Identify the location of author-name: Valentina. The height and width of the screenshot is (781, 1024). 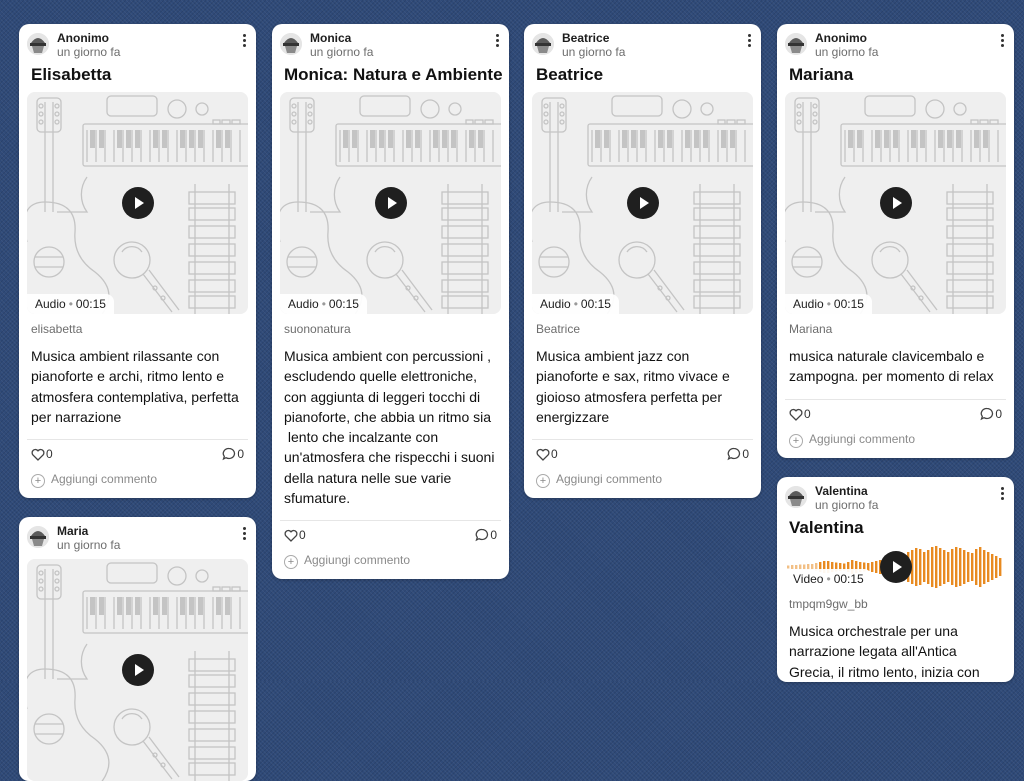
(841, 491).